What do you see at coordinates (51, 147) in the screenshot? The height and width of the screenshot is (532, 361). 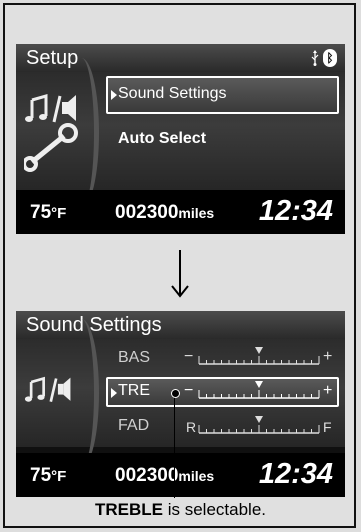 I see `wrench-icon` at bounding box center [51, 147].